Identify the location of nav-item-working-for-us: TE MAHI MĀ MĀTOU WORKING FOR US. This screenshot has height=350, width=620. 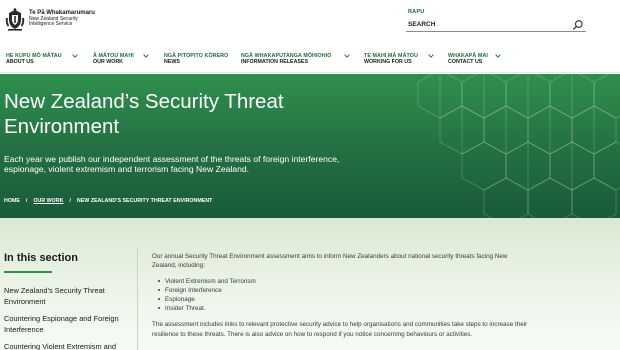
(399, 59).